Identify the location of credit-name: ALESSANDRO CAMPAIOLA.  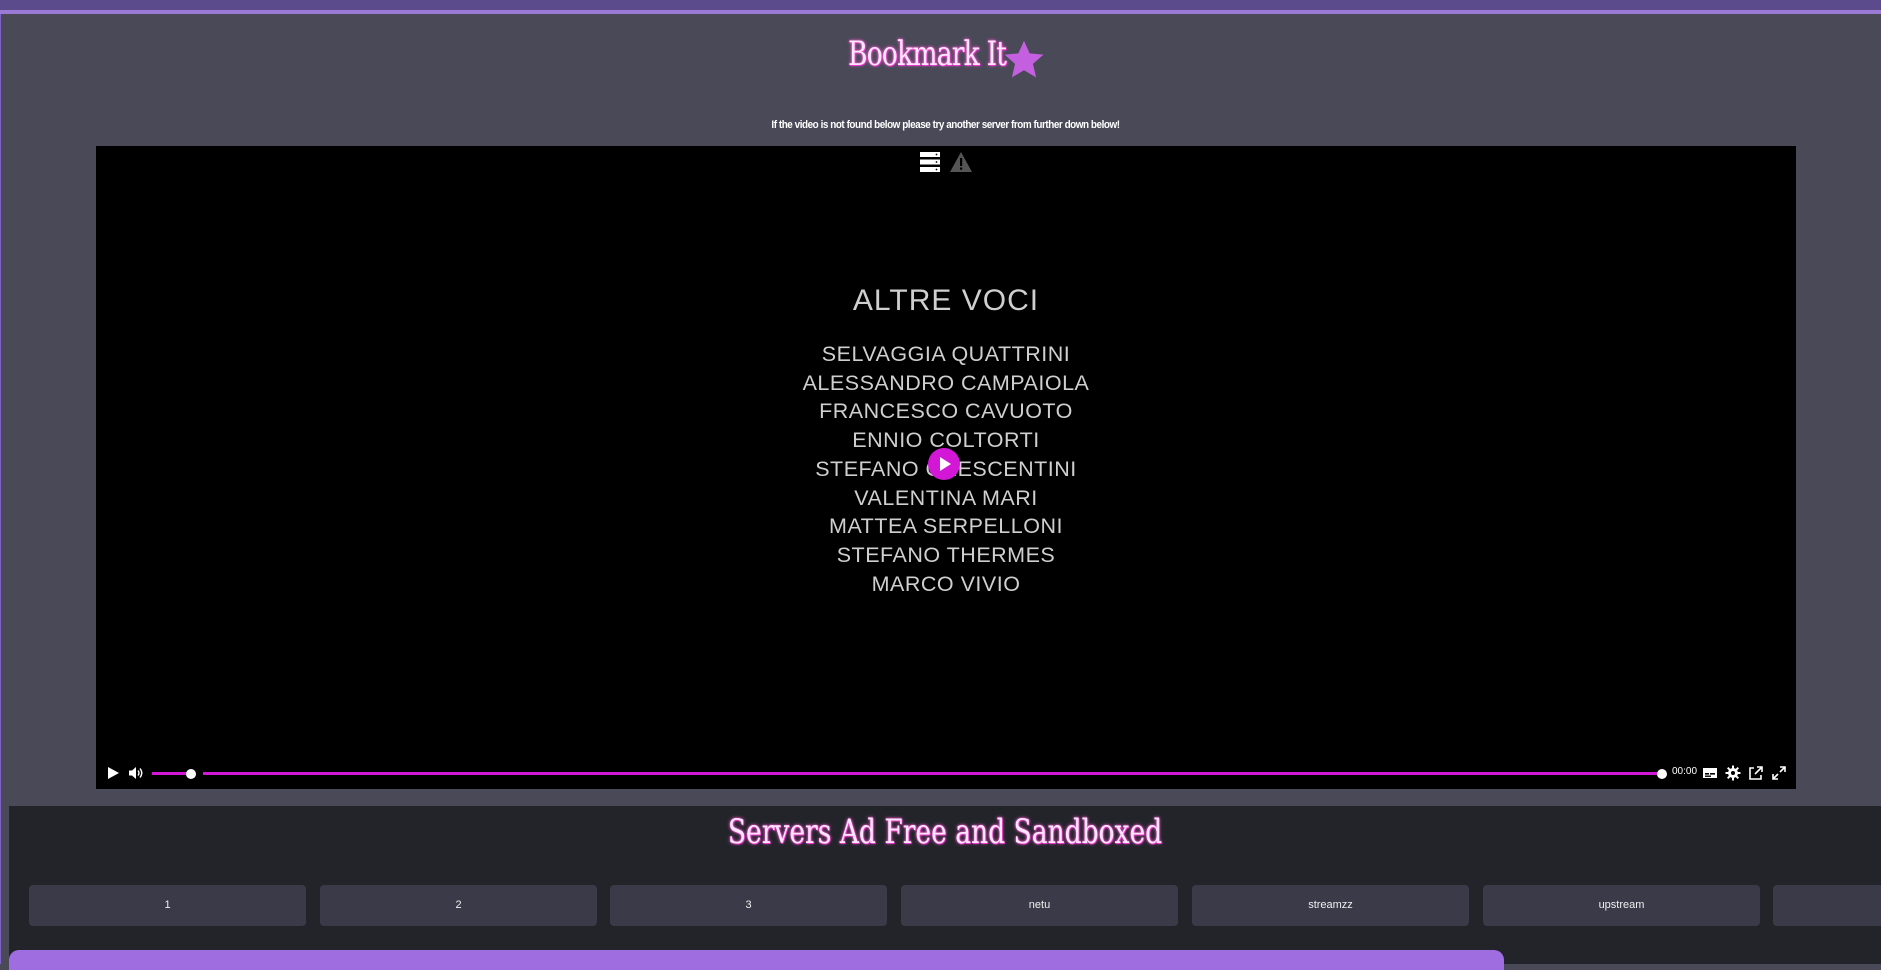
(946, 382).